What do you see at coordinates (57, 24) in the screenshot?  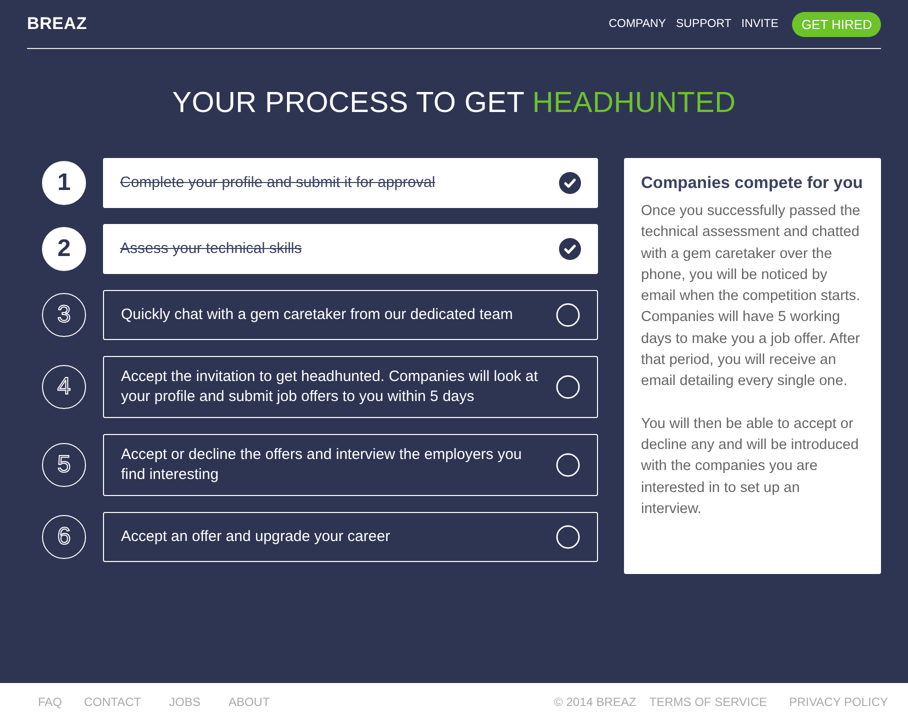 I see `logo: BREAZ` at bounding box center [57, 24].